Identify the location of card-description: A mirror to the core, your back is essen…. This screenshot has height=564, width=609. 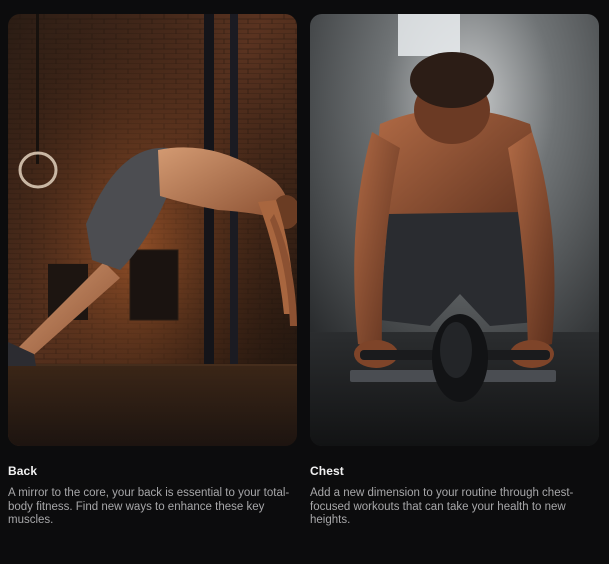
(149, 506).